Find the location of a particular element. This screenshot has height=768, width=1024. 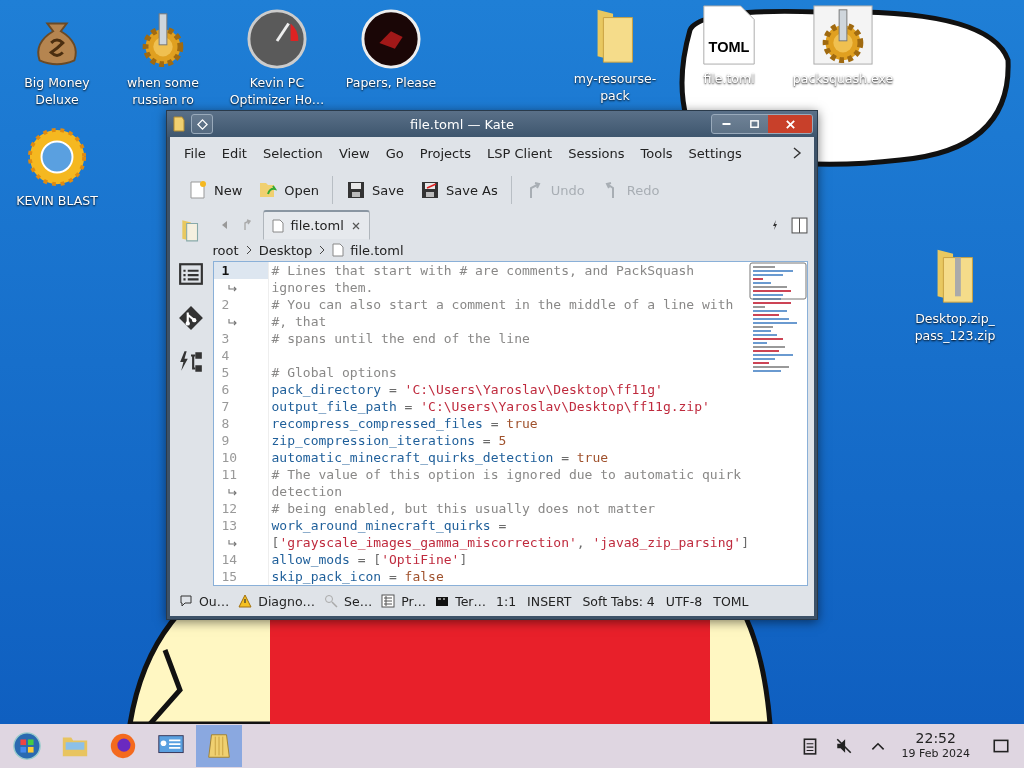

code-line: detection is located at coordinates (306, 491).